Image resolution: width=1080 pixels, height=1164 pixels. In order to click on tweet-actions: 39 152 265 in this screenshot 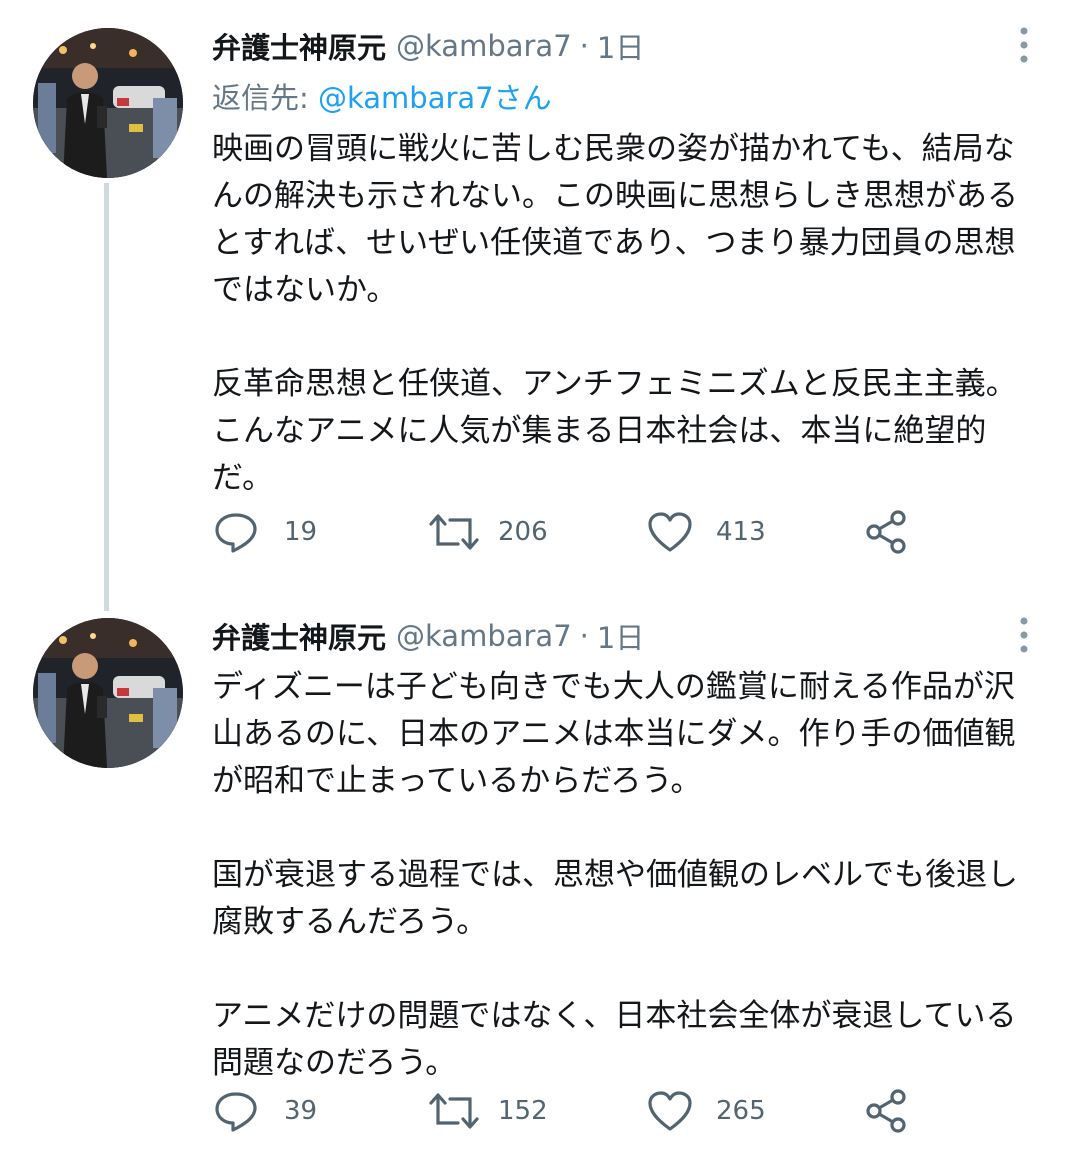, I will do `click(627, 1111)`.